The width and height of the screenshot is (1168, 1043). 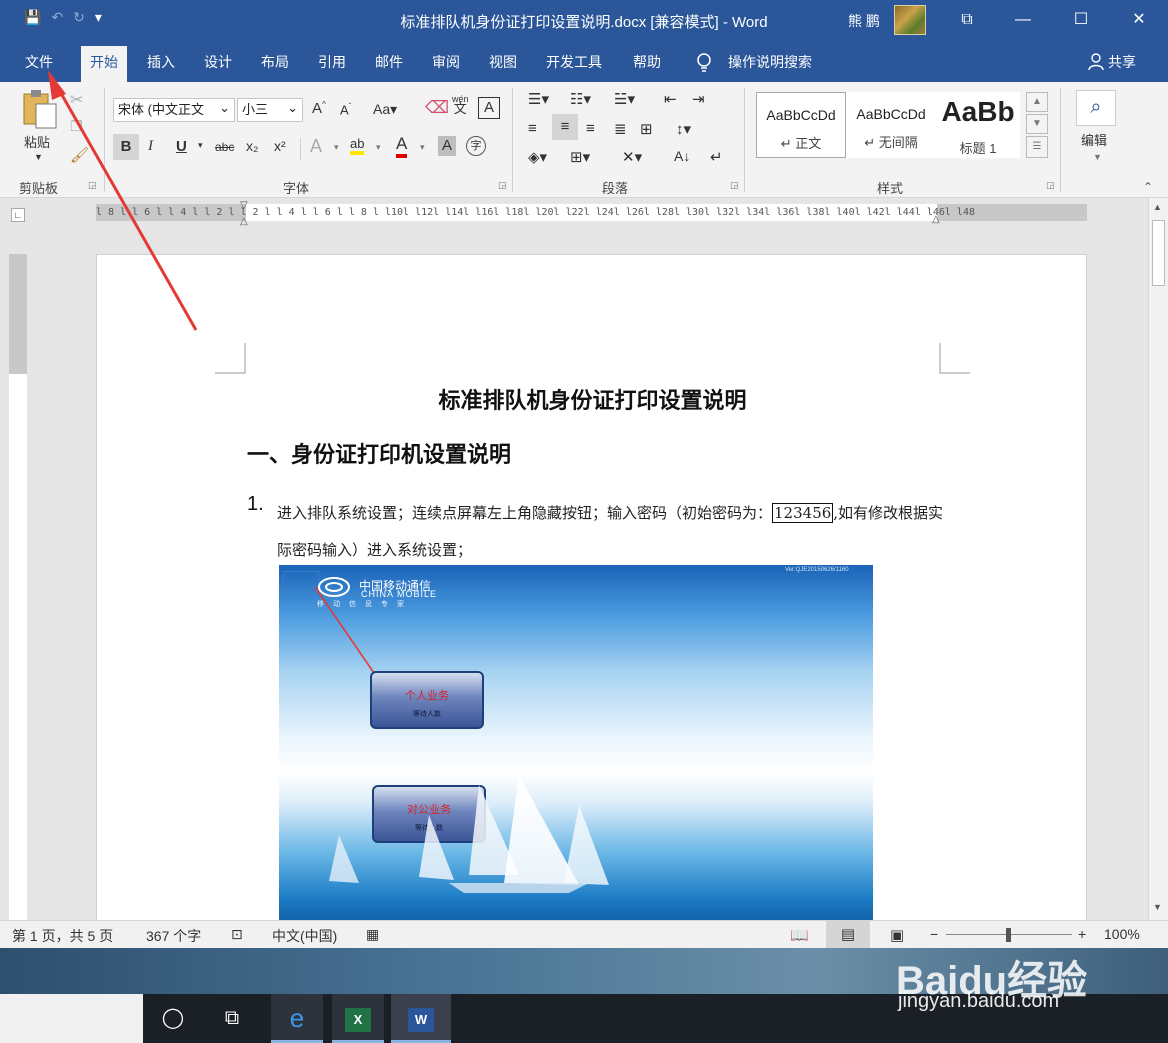 What do you see at coordinates (1008, 935) in the screenshot?
I see `zoom-slider-thumb` at bounding box center [1008, 935].